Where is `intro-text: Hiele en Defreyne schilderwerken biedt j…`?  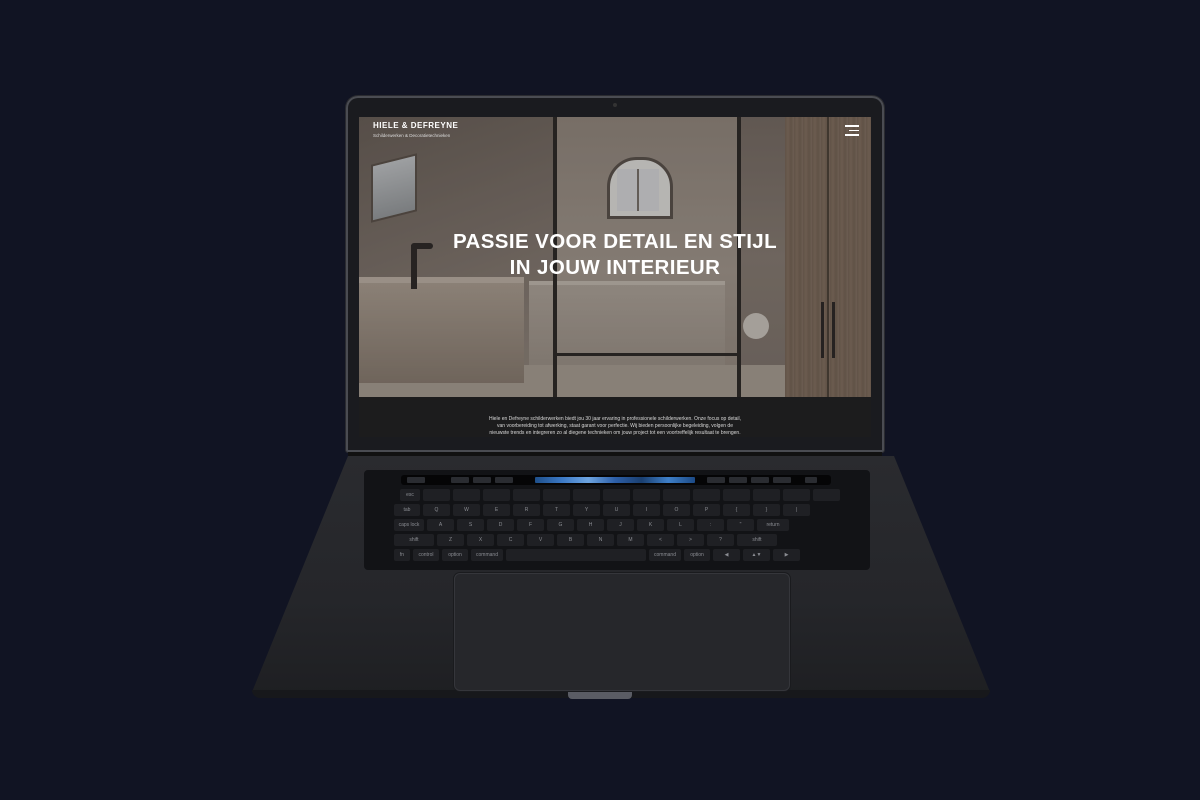
intro-text: Hiele en Defreyne schilderwerken biedt j… is located at coordinates (615, 426).